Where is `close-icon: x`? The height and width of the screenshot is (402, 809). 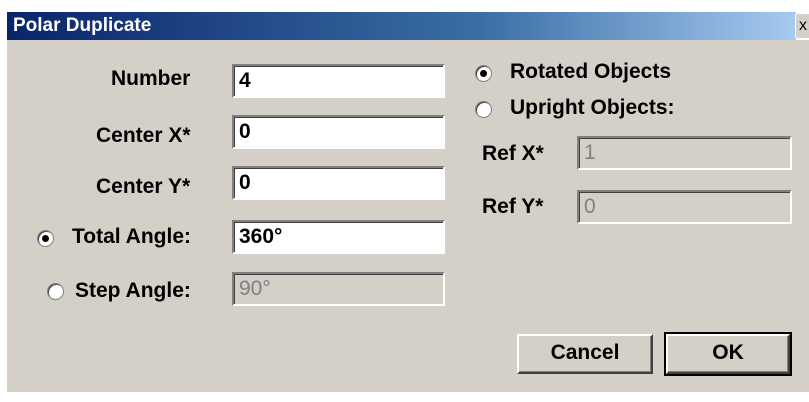
close-icon: x is located at coordinates (802, 26).